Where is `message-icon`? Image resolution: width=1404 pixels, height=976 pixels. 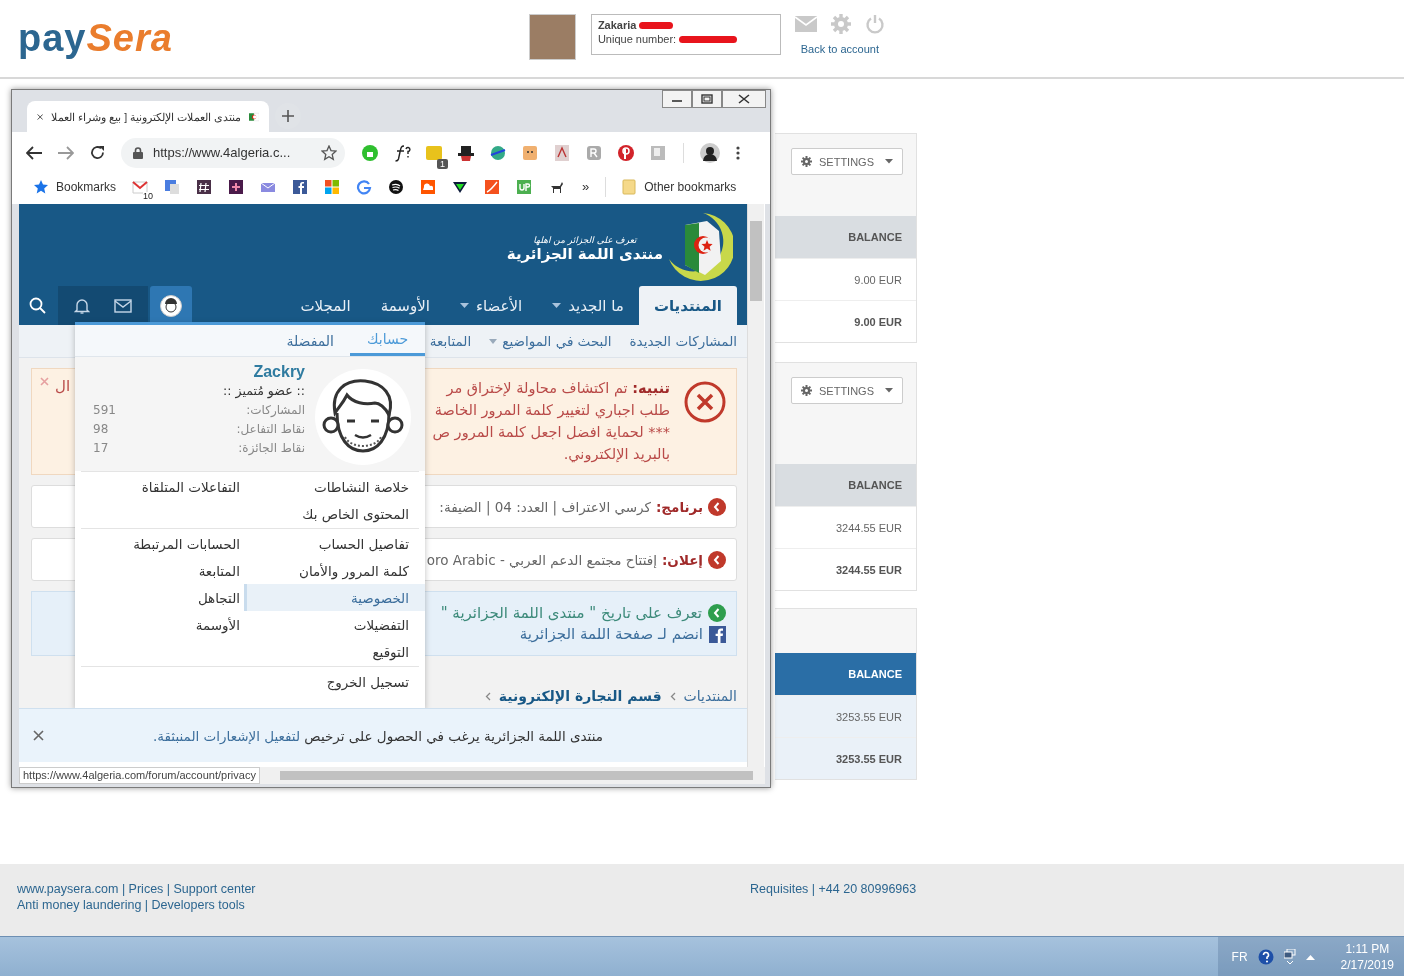
message-icon is located at coordinates (434, 152).